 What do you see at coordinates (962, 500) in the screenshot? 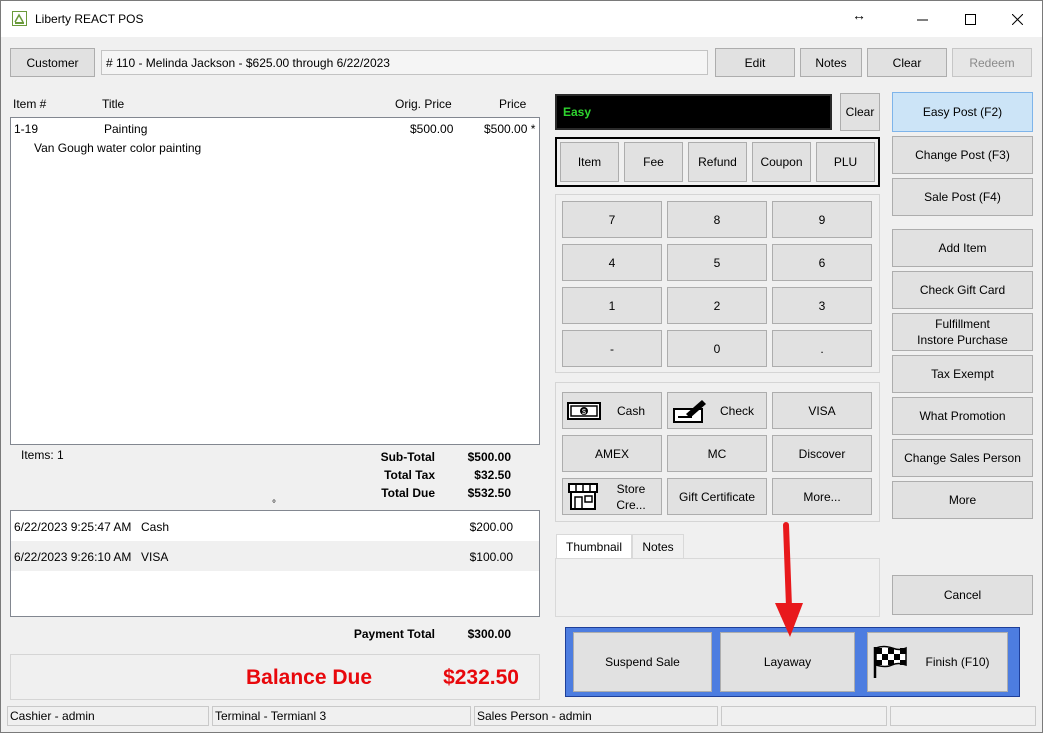
I see `more-actions-button: More` at bounding box center [962, 500].